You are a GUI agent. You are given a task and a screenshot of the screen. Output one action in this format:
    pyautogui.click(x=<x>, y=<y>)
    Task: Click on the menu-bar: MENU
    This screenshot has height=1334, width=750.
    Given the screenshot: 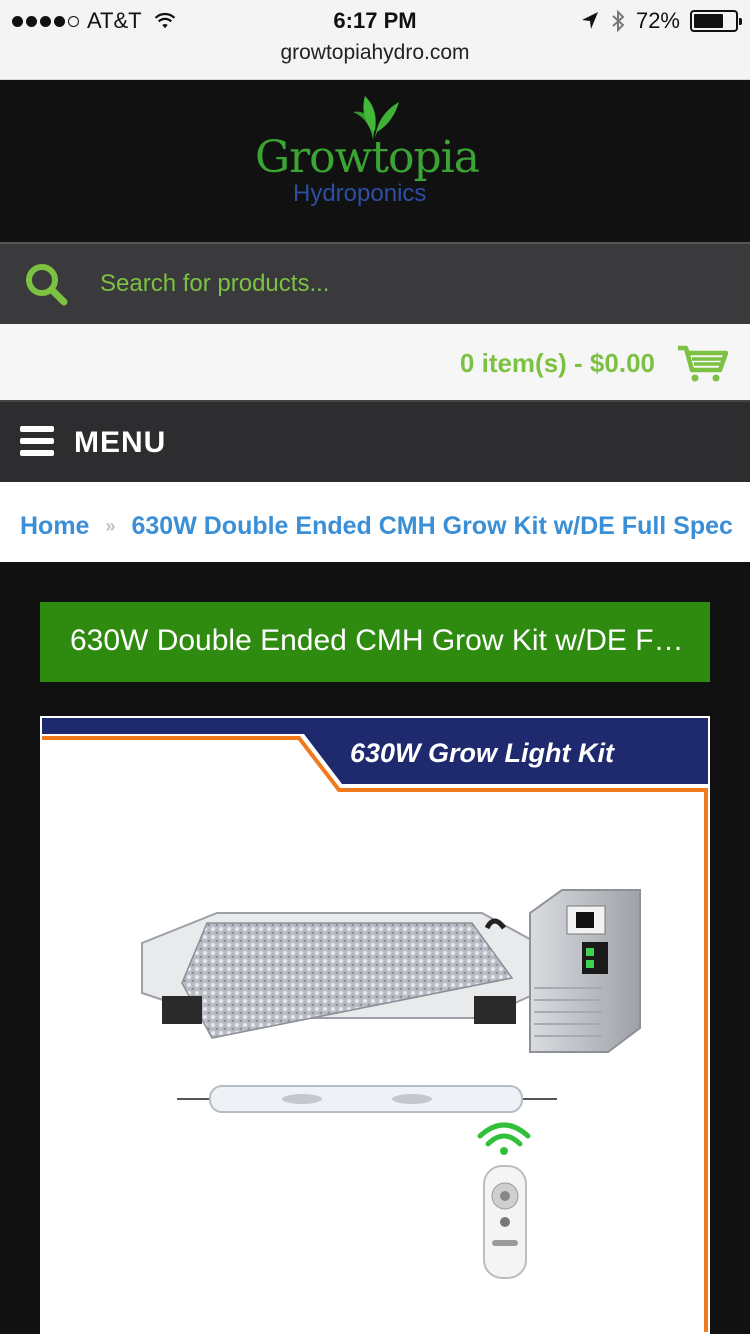 What is the action you would take?
    pyautogui.click(x=375, y=441)
    